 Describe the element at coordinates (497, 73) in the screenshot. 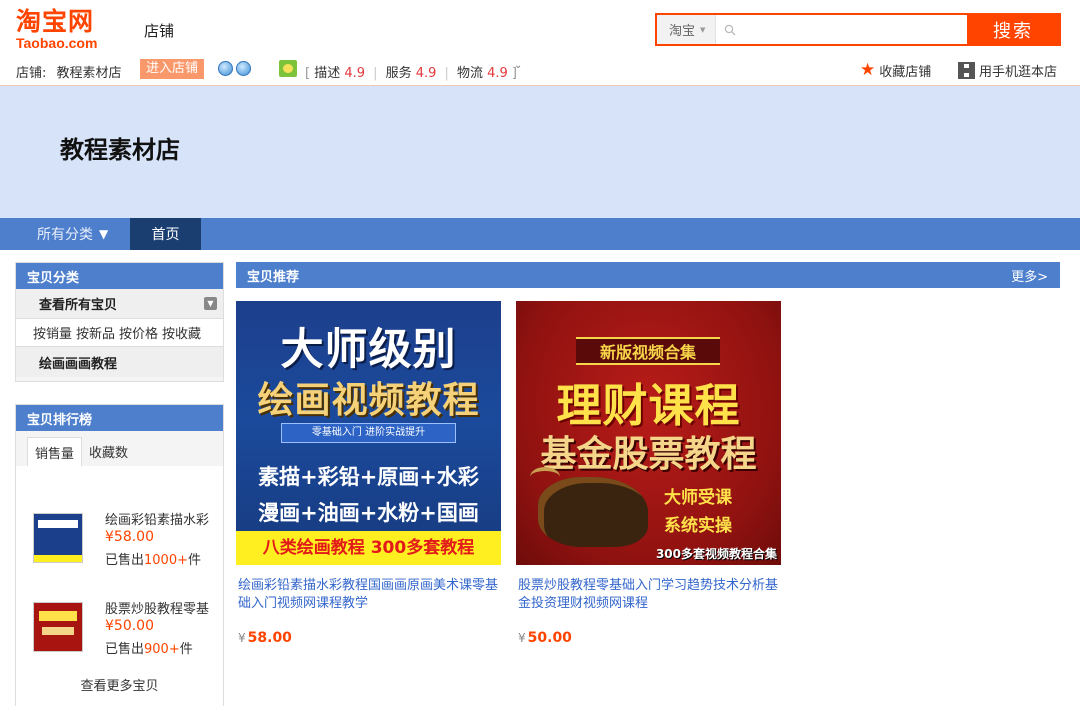

I see `rating-logistics-value: 4.9` at that location.